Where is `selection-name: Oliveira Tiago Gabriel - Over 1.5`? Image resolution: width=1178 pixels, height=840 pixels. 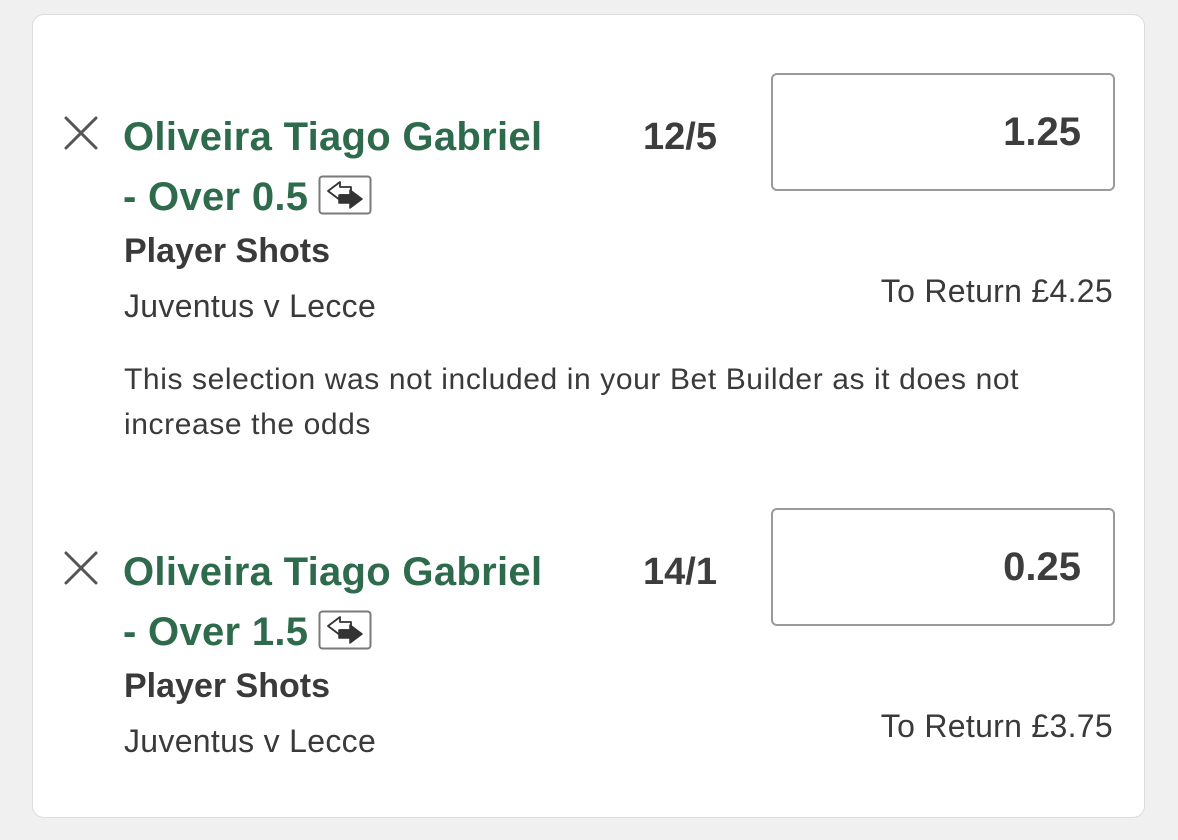
selection-name: Oliveira Tiago Gabriel - Over 1.5 is located at coordinates (373, 602).